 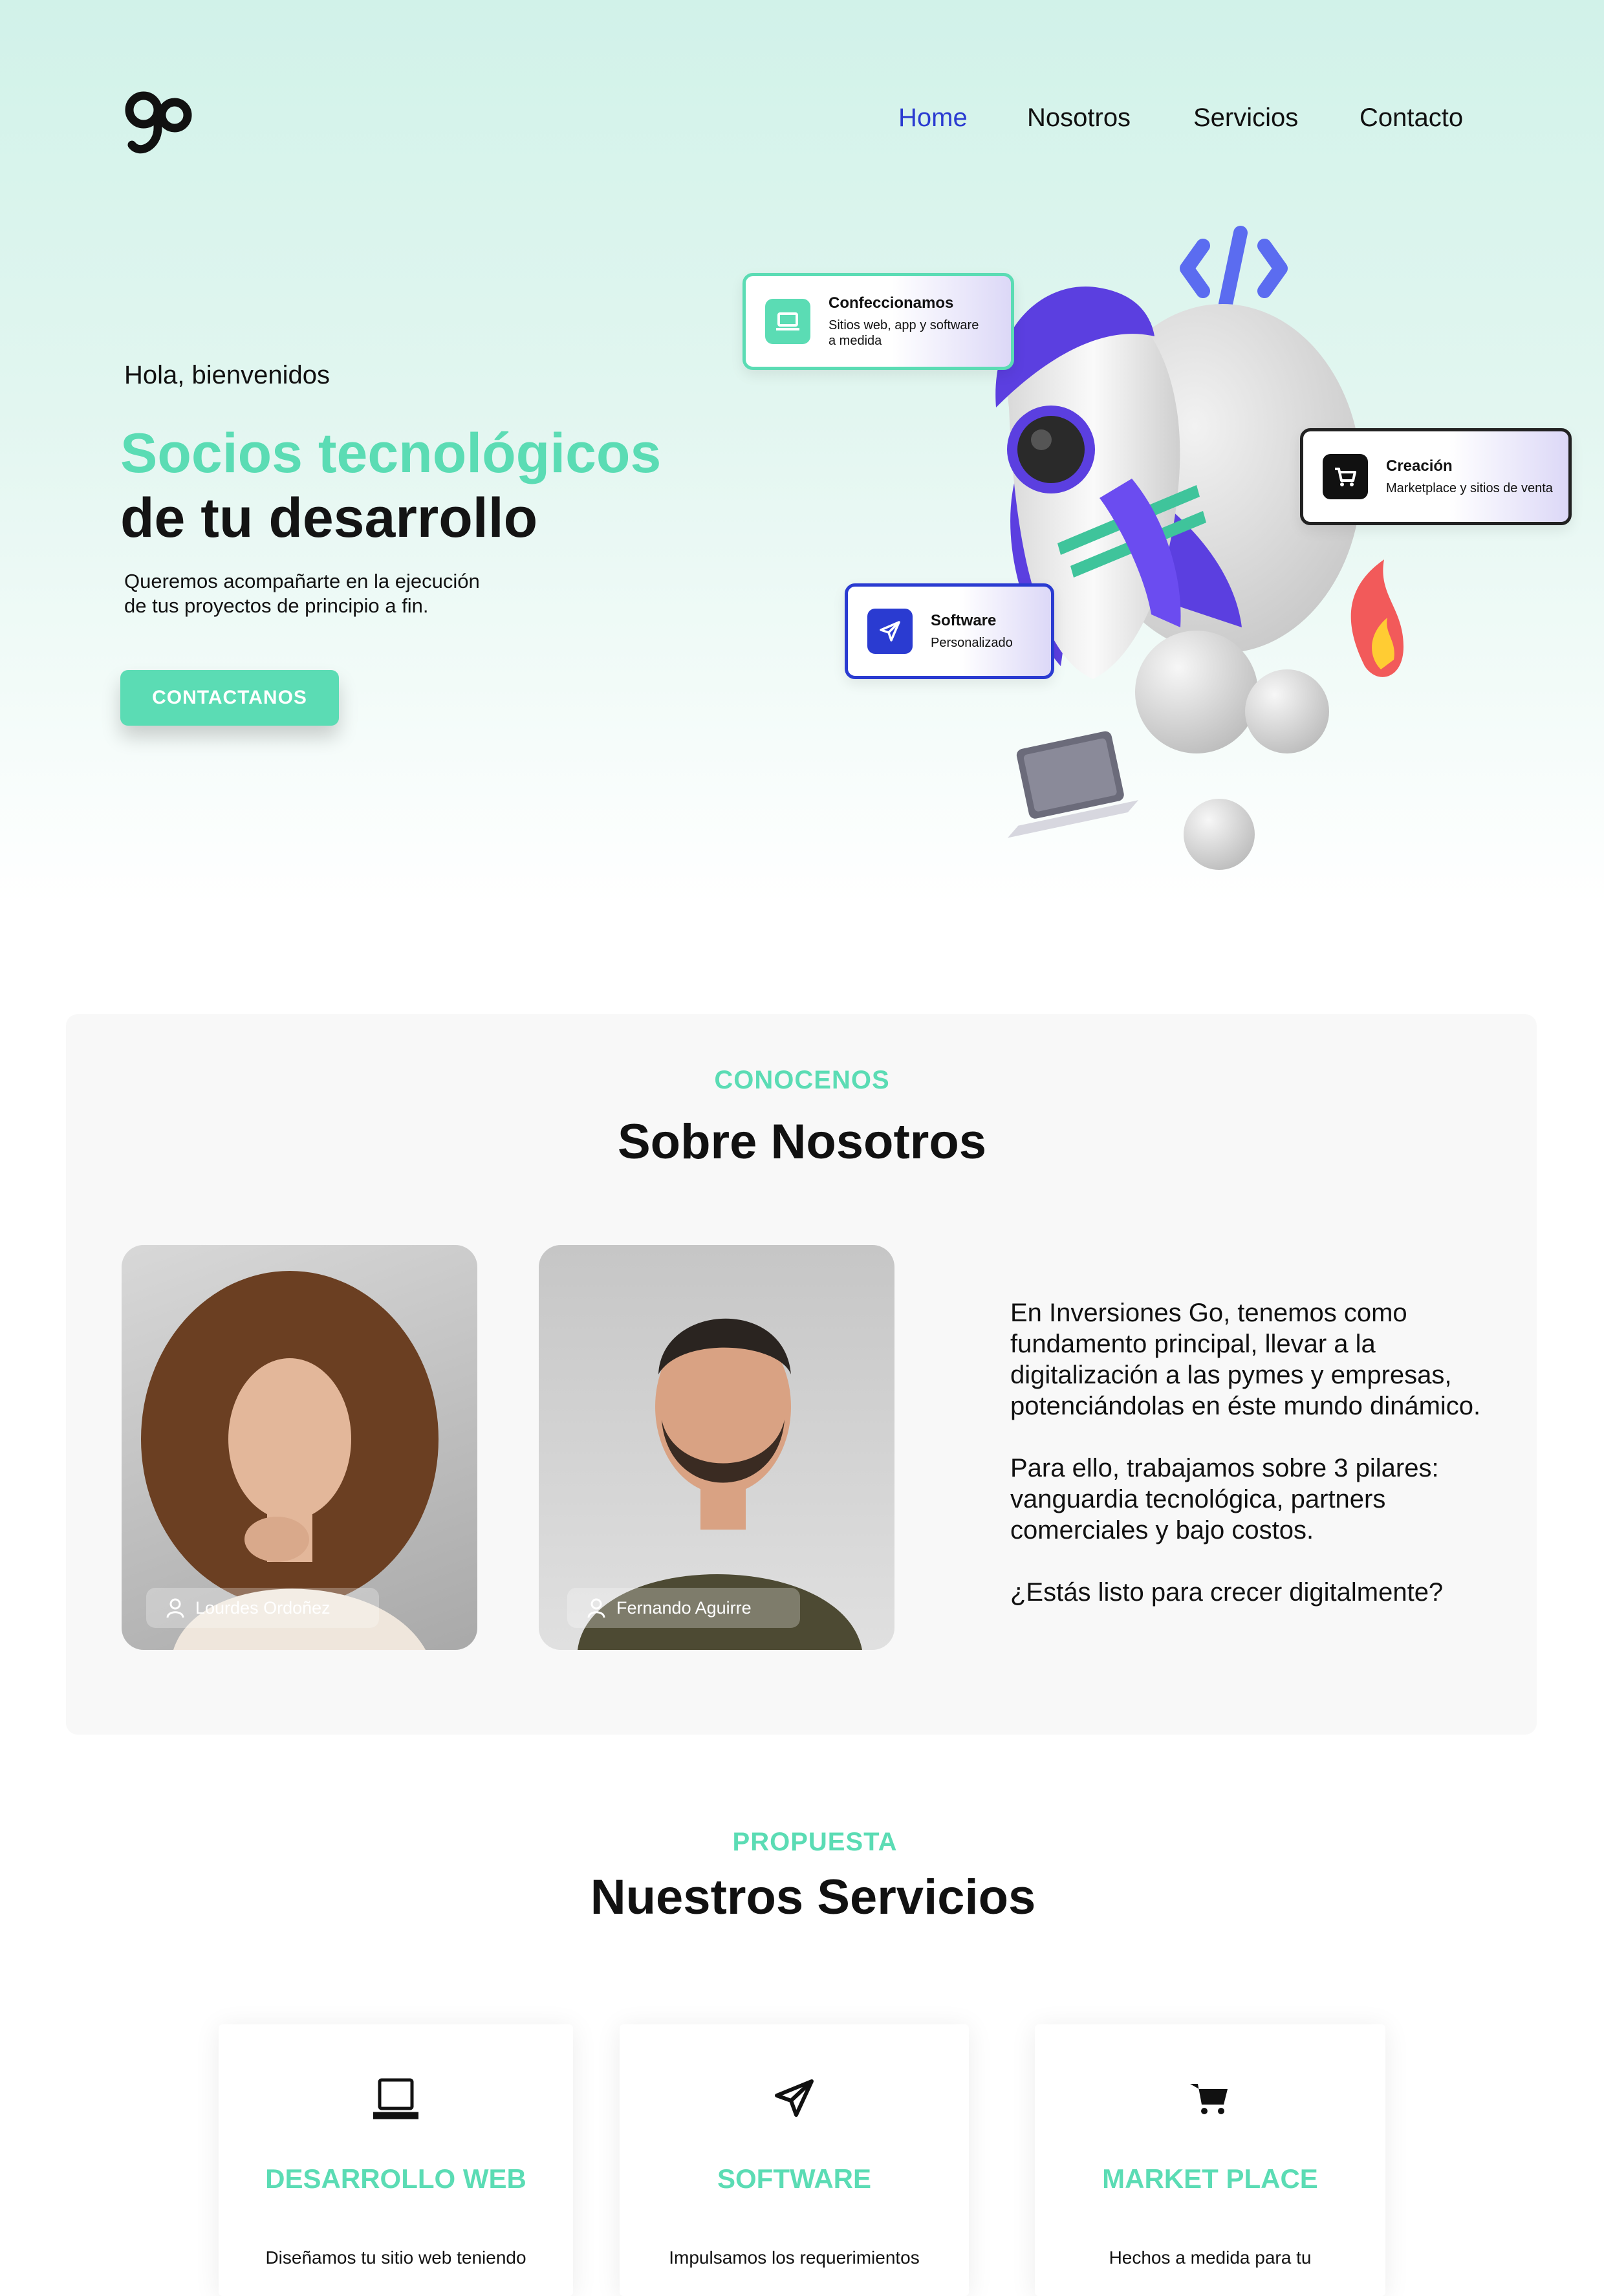 I want to click on service-title: SOFTWARE, so click(x=794, y=2178).